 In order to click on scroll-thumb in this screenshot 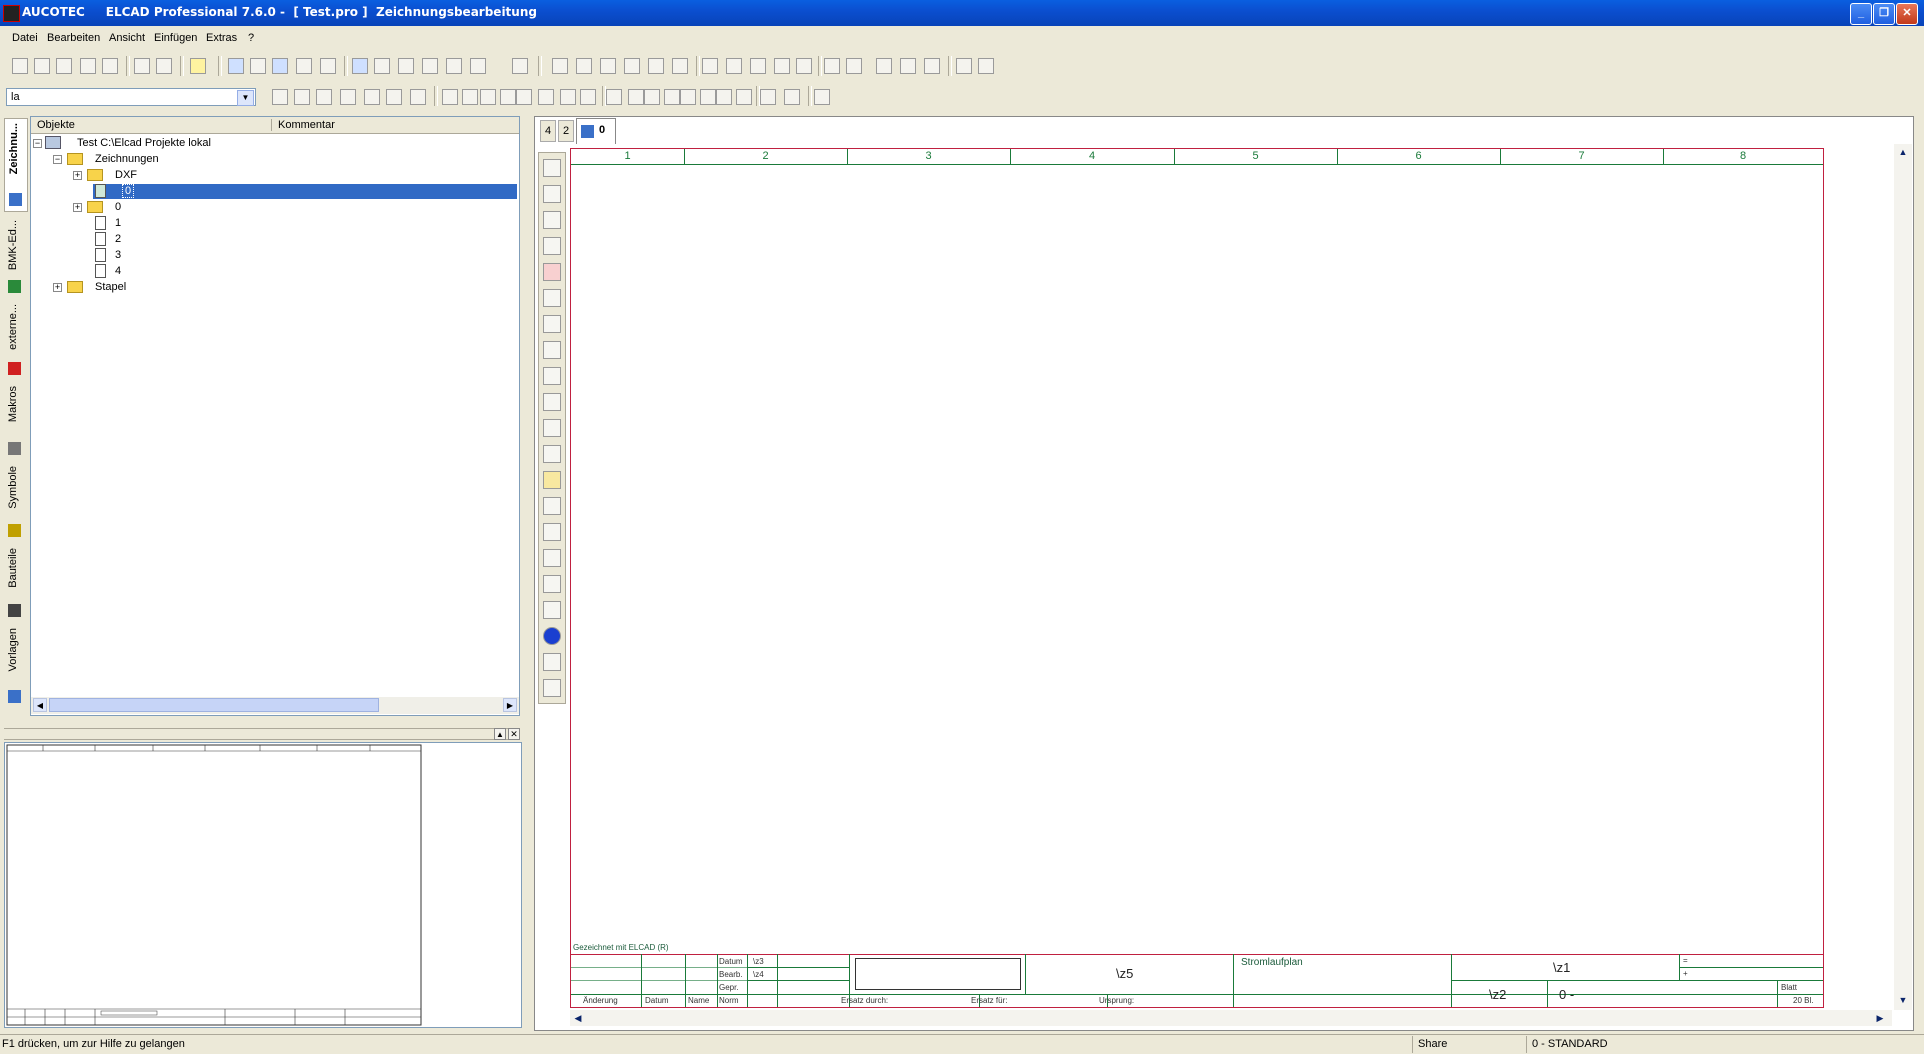, I will do `click(214, 705)`.